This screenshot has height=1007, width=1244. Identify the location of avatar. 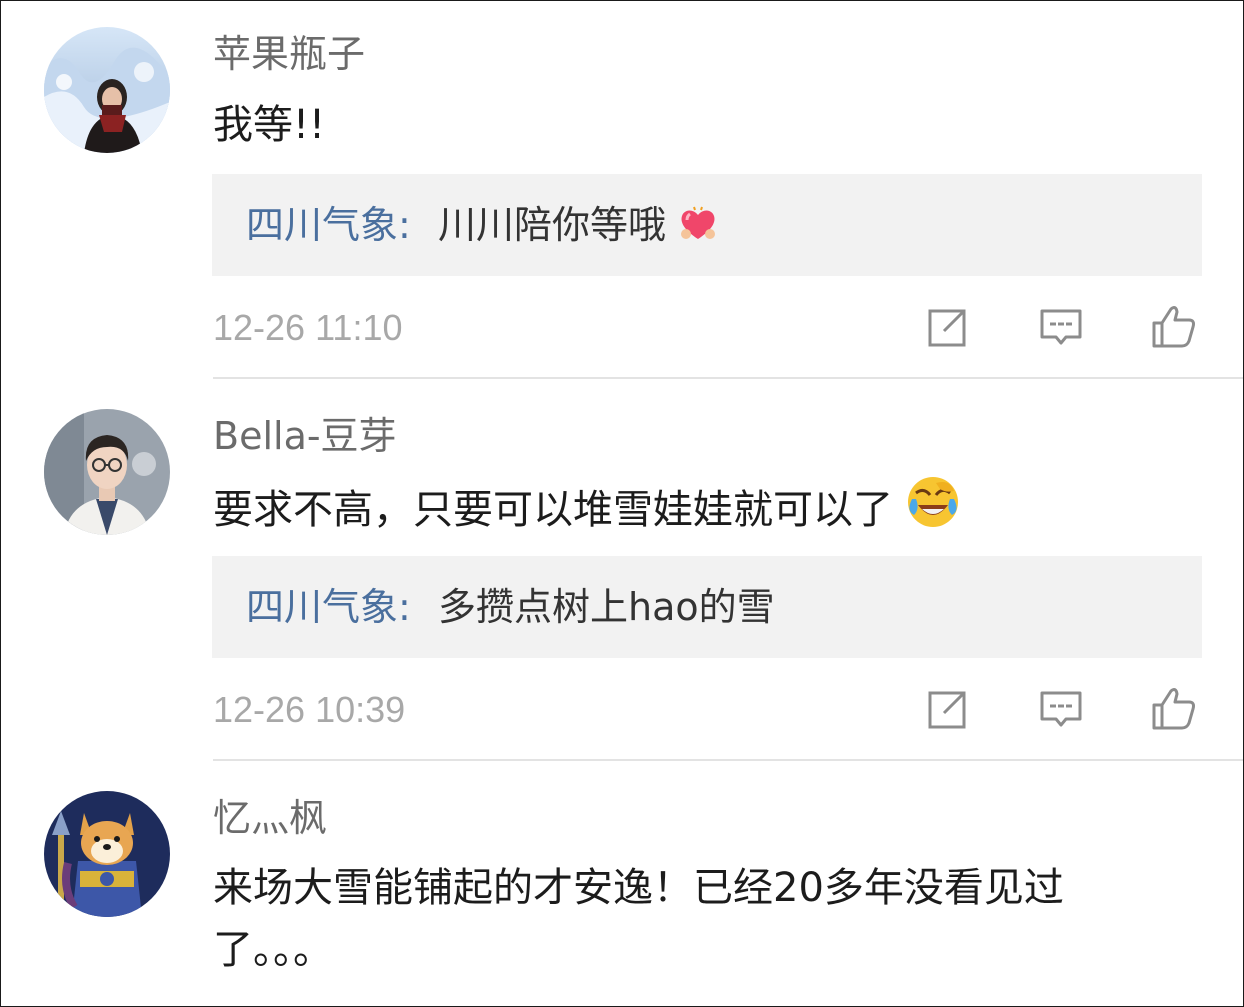
(107, 854).